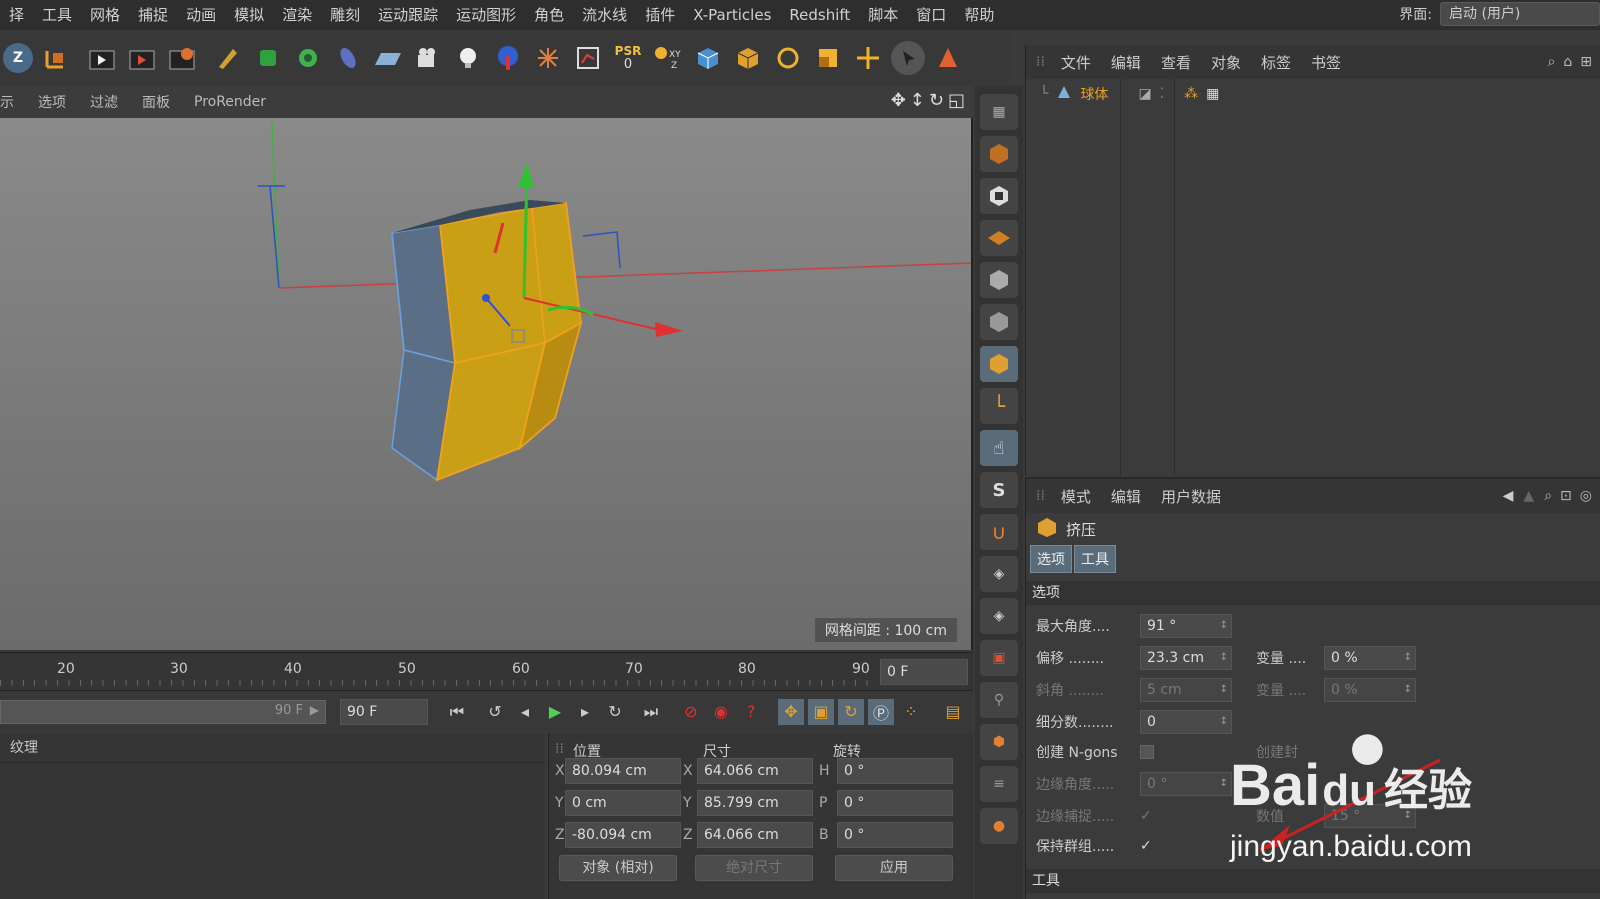  What do you see at coordinates (1186, 690) in the screenshot?
I see `bevel-field: 5 cm` at bounding box center [1186, 690].